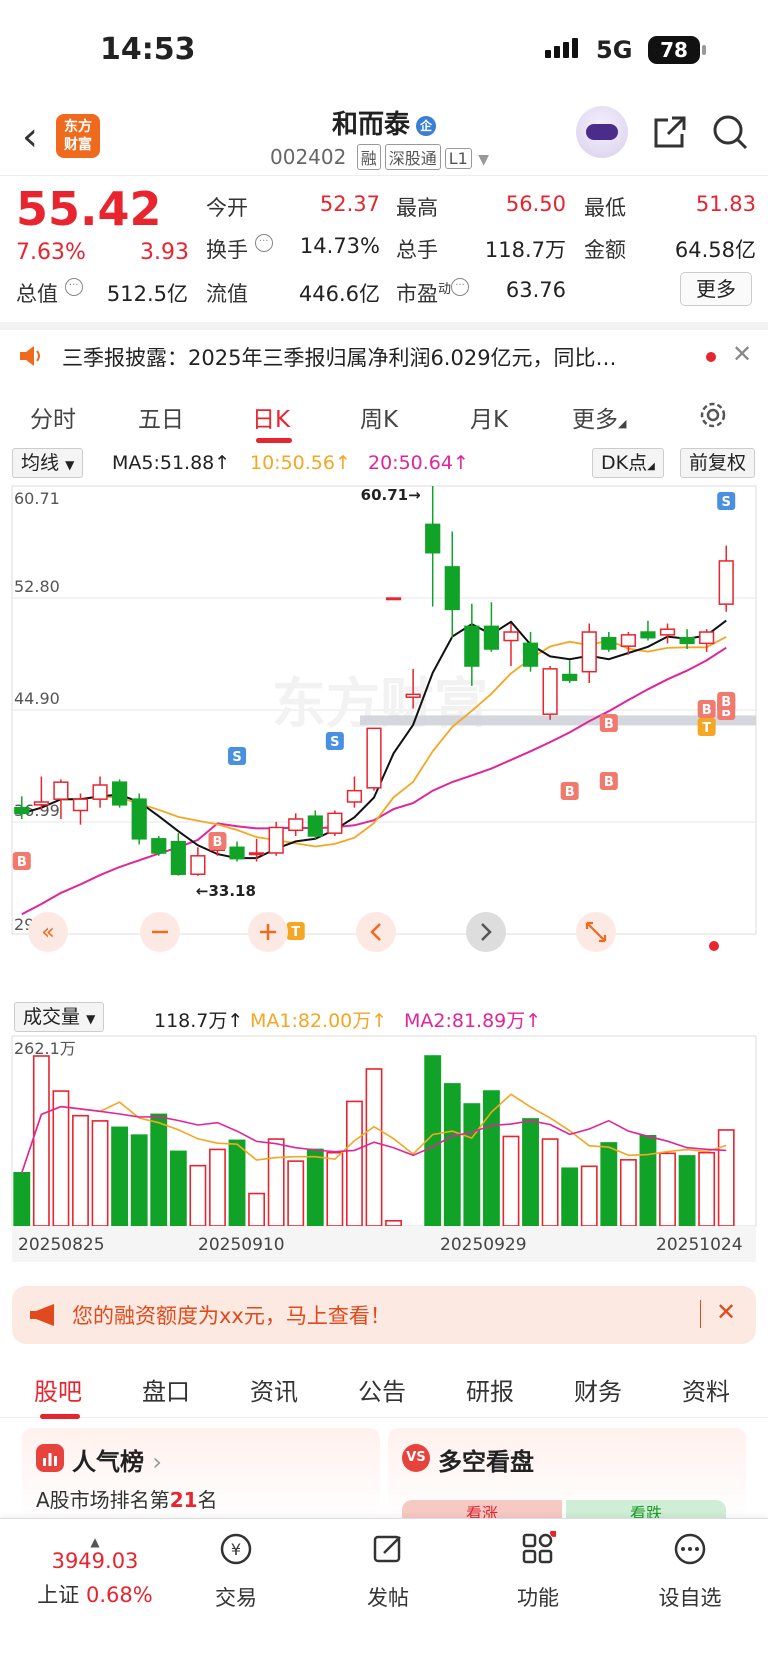 This screenshot has height=1665, width=768. What do you see at coordinates (37, 698) in the screenshot?
I see `y-tick-label: 44.90` at bounding box center [37, 698].